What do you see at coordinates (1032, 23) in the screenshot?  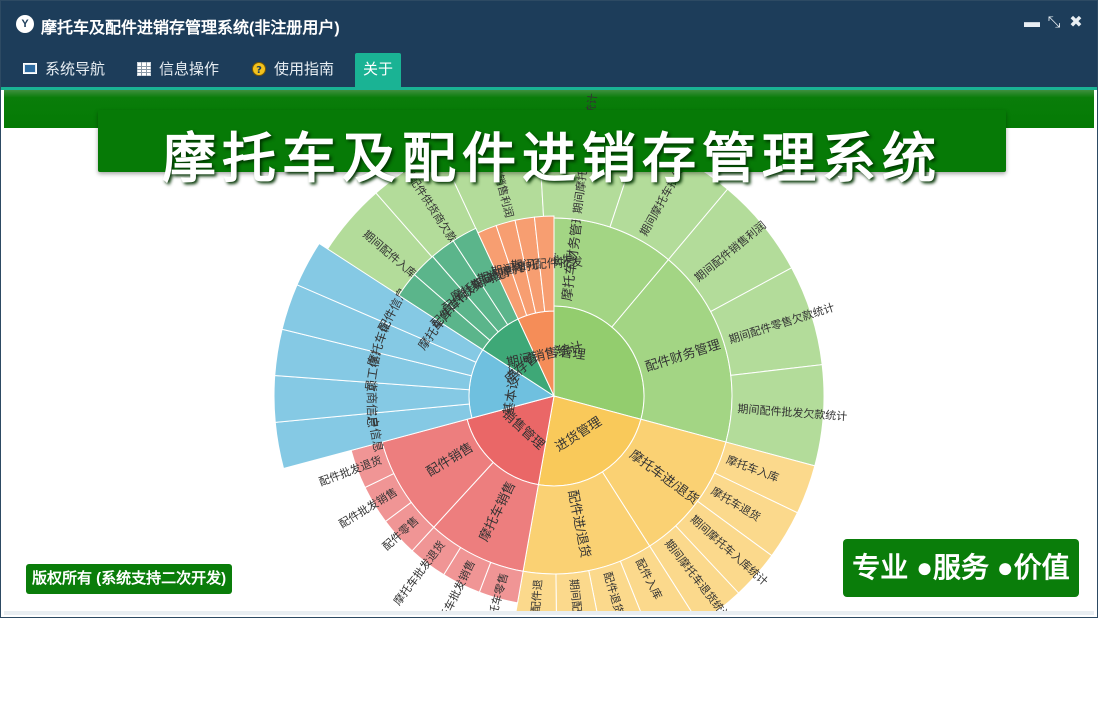 I see `minimize-button: ▬` at bounding box center [1032, 23].